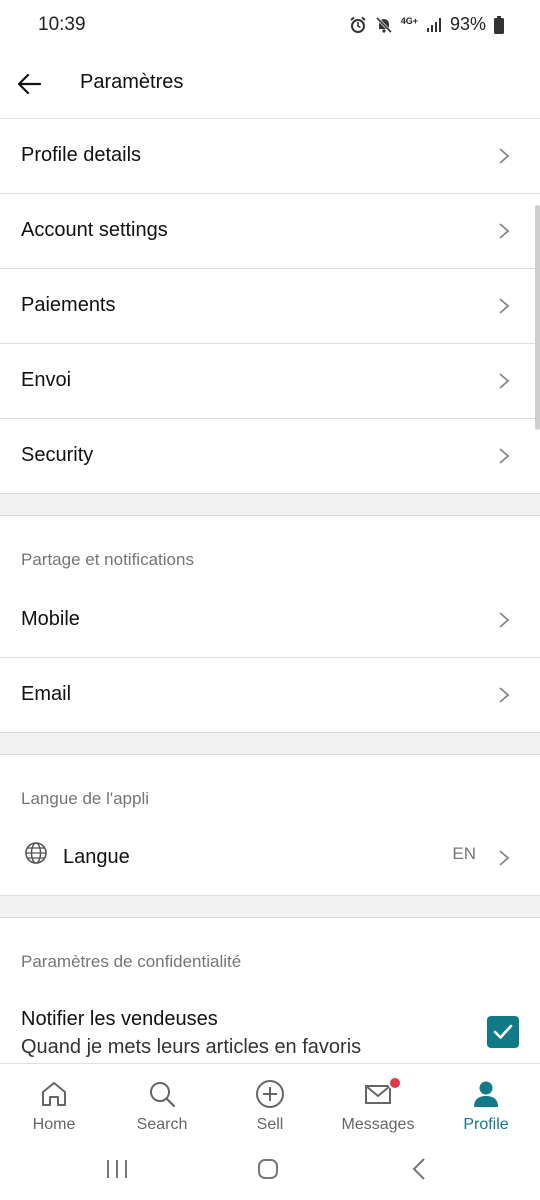 This screenshot has height=1200, width=540. Describe the element at coordinates (270, 306) in the screenshot. I see `settings-row-paiements: Paiements` at that location.